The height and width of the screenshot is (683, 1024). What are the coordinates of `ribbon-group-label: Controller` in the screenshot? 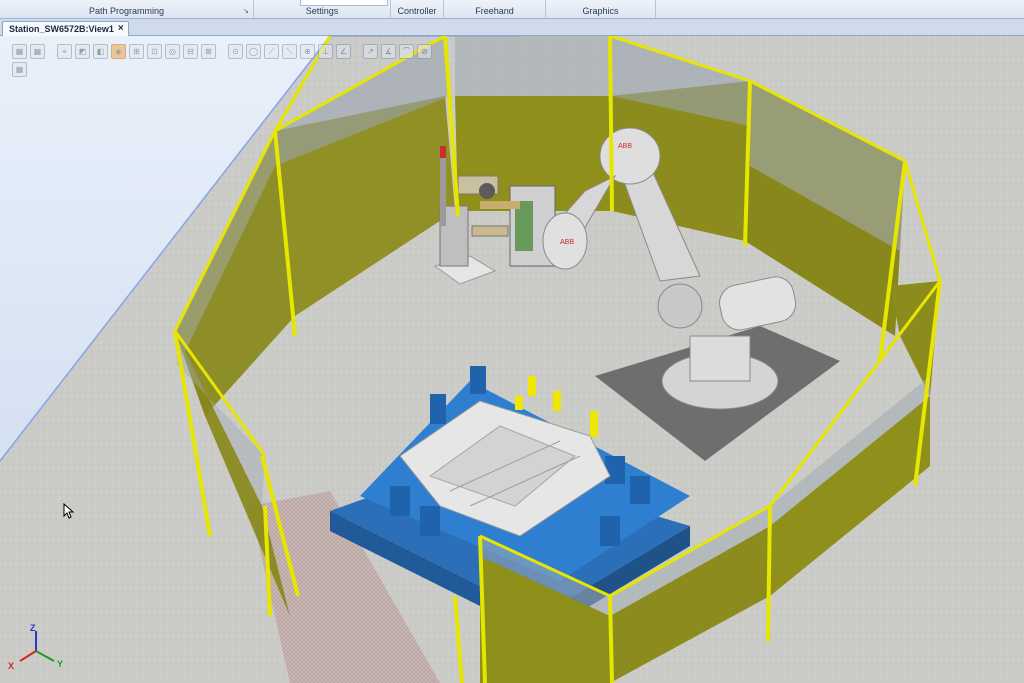 It's located at (417, 11).